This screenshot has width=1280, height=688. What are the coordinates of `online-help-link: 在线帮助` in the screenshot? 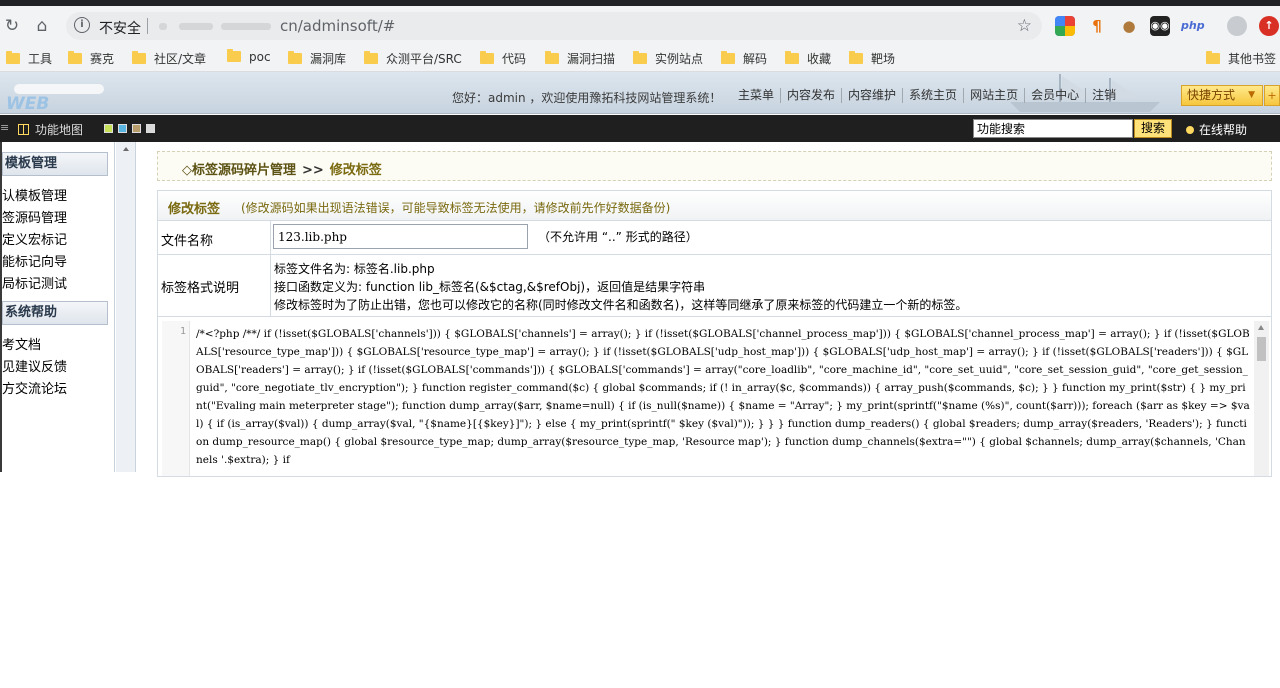 It's located at (1216, 129).